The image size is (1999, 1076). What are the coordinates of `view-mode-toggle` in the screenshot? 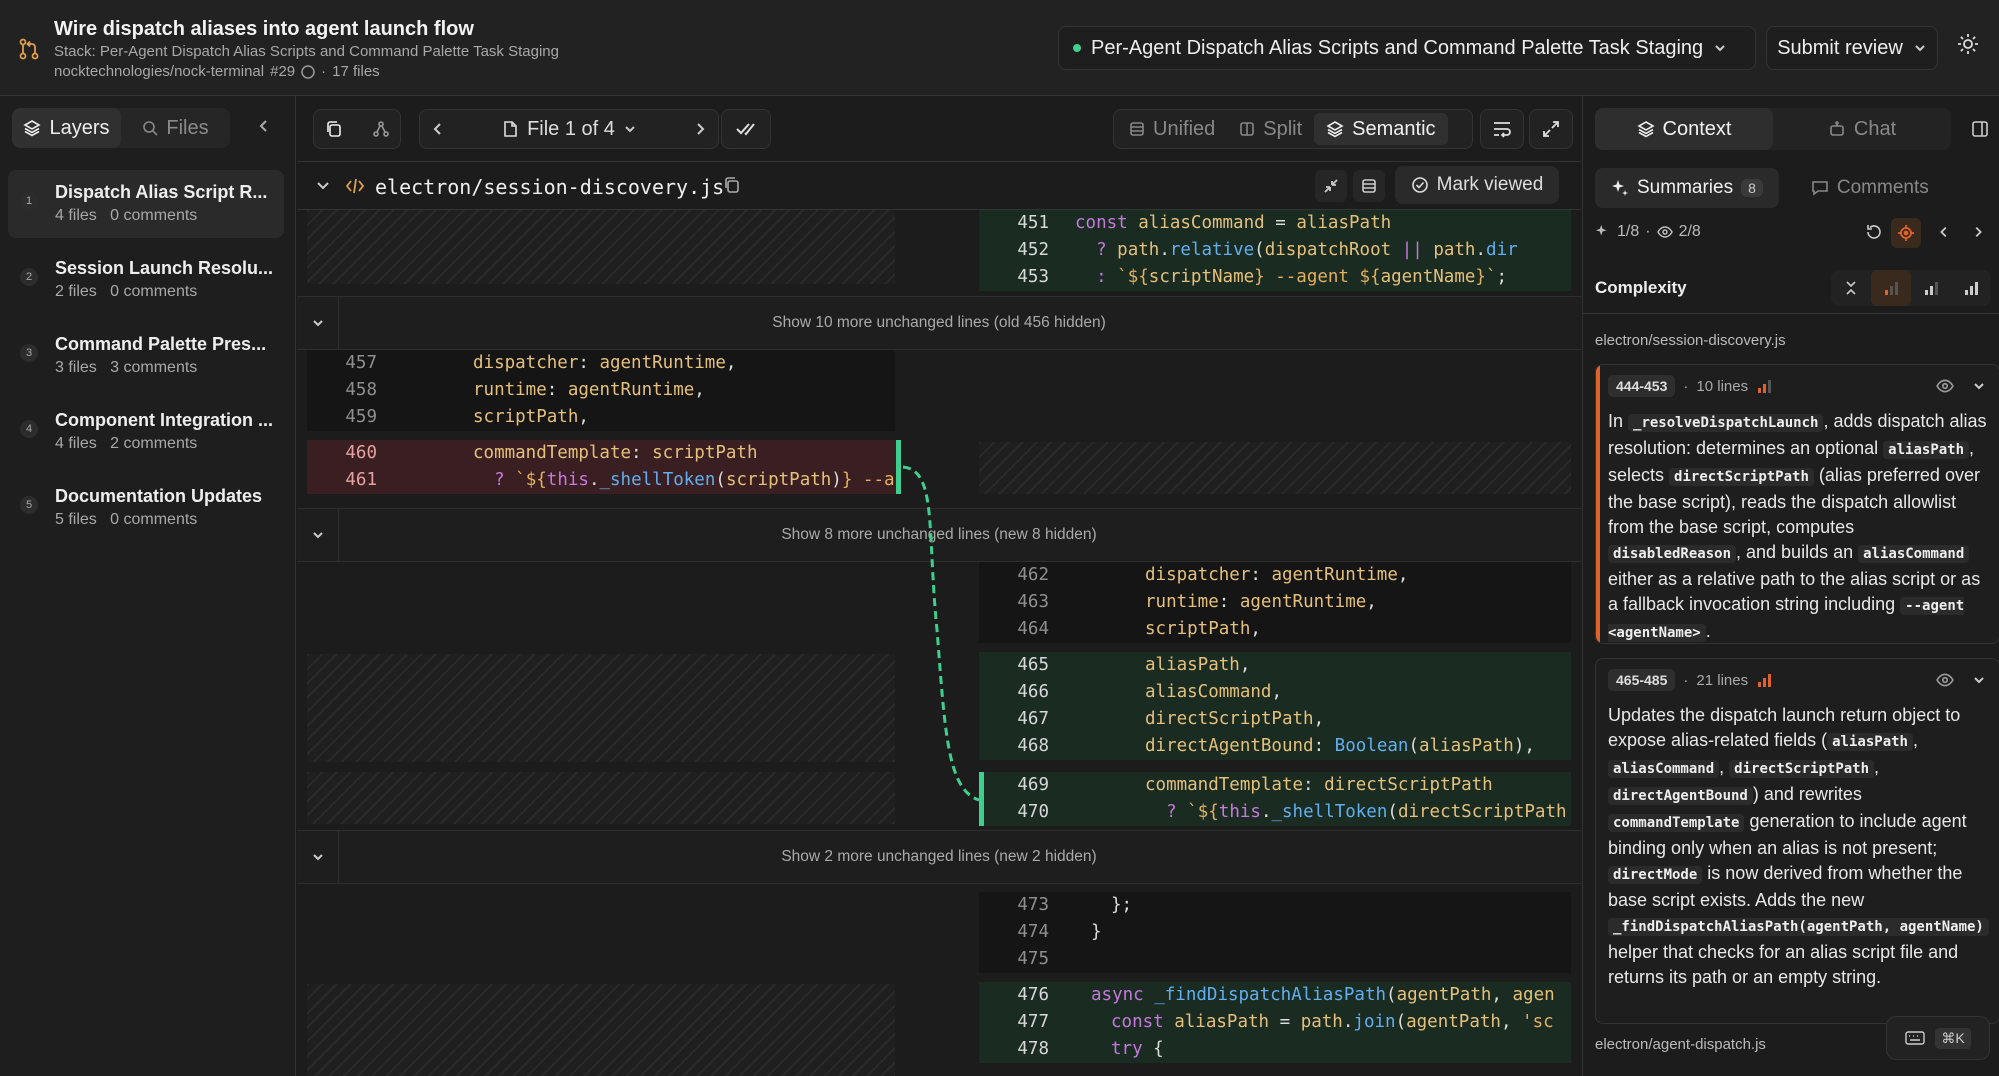 It's located at (357, 129).